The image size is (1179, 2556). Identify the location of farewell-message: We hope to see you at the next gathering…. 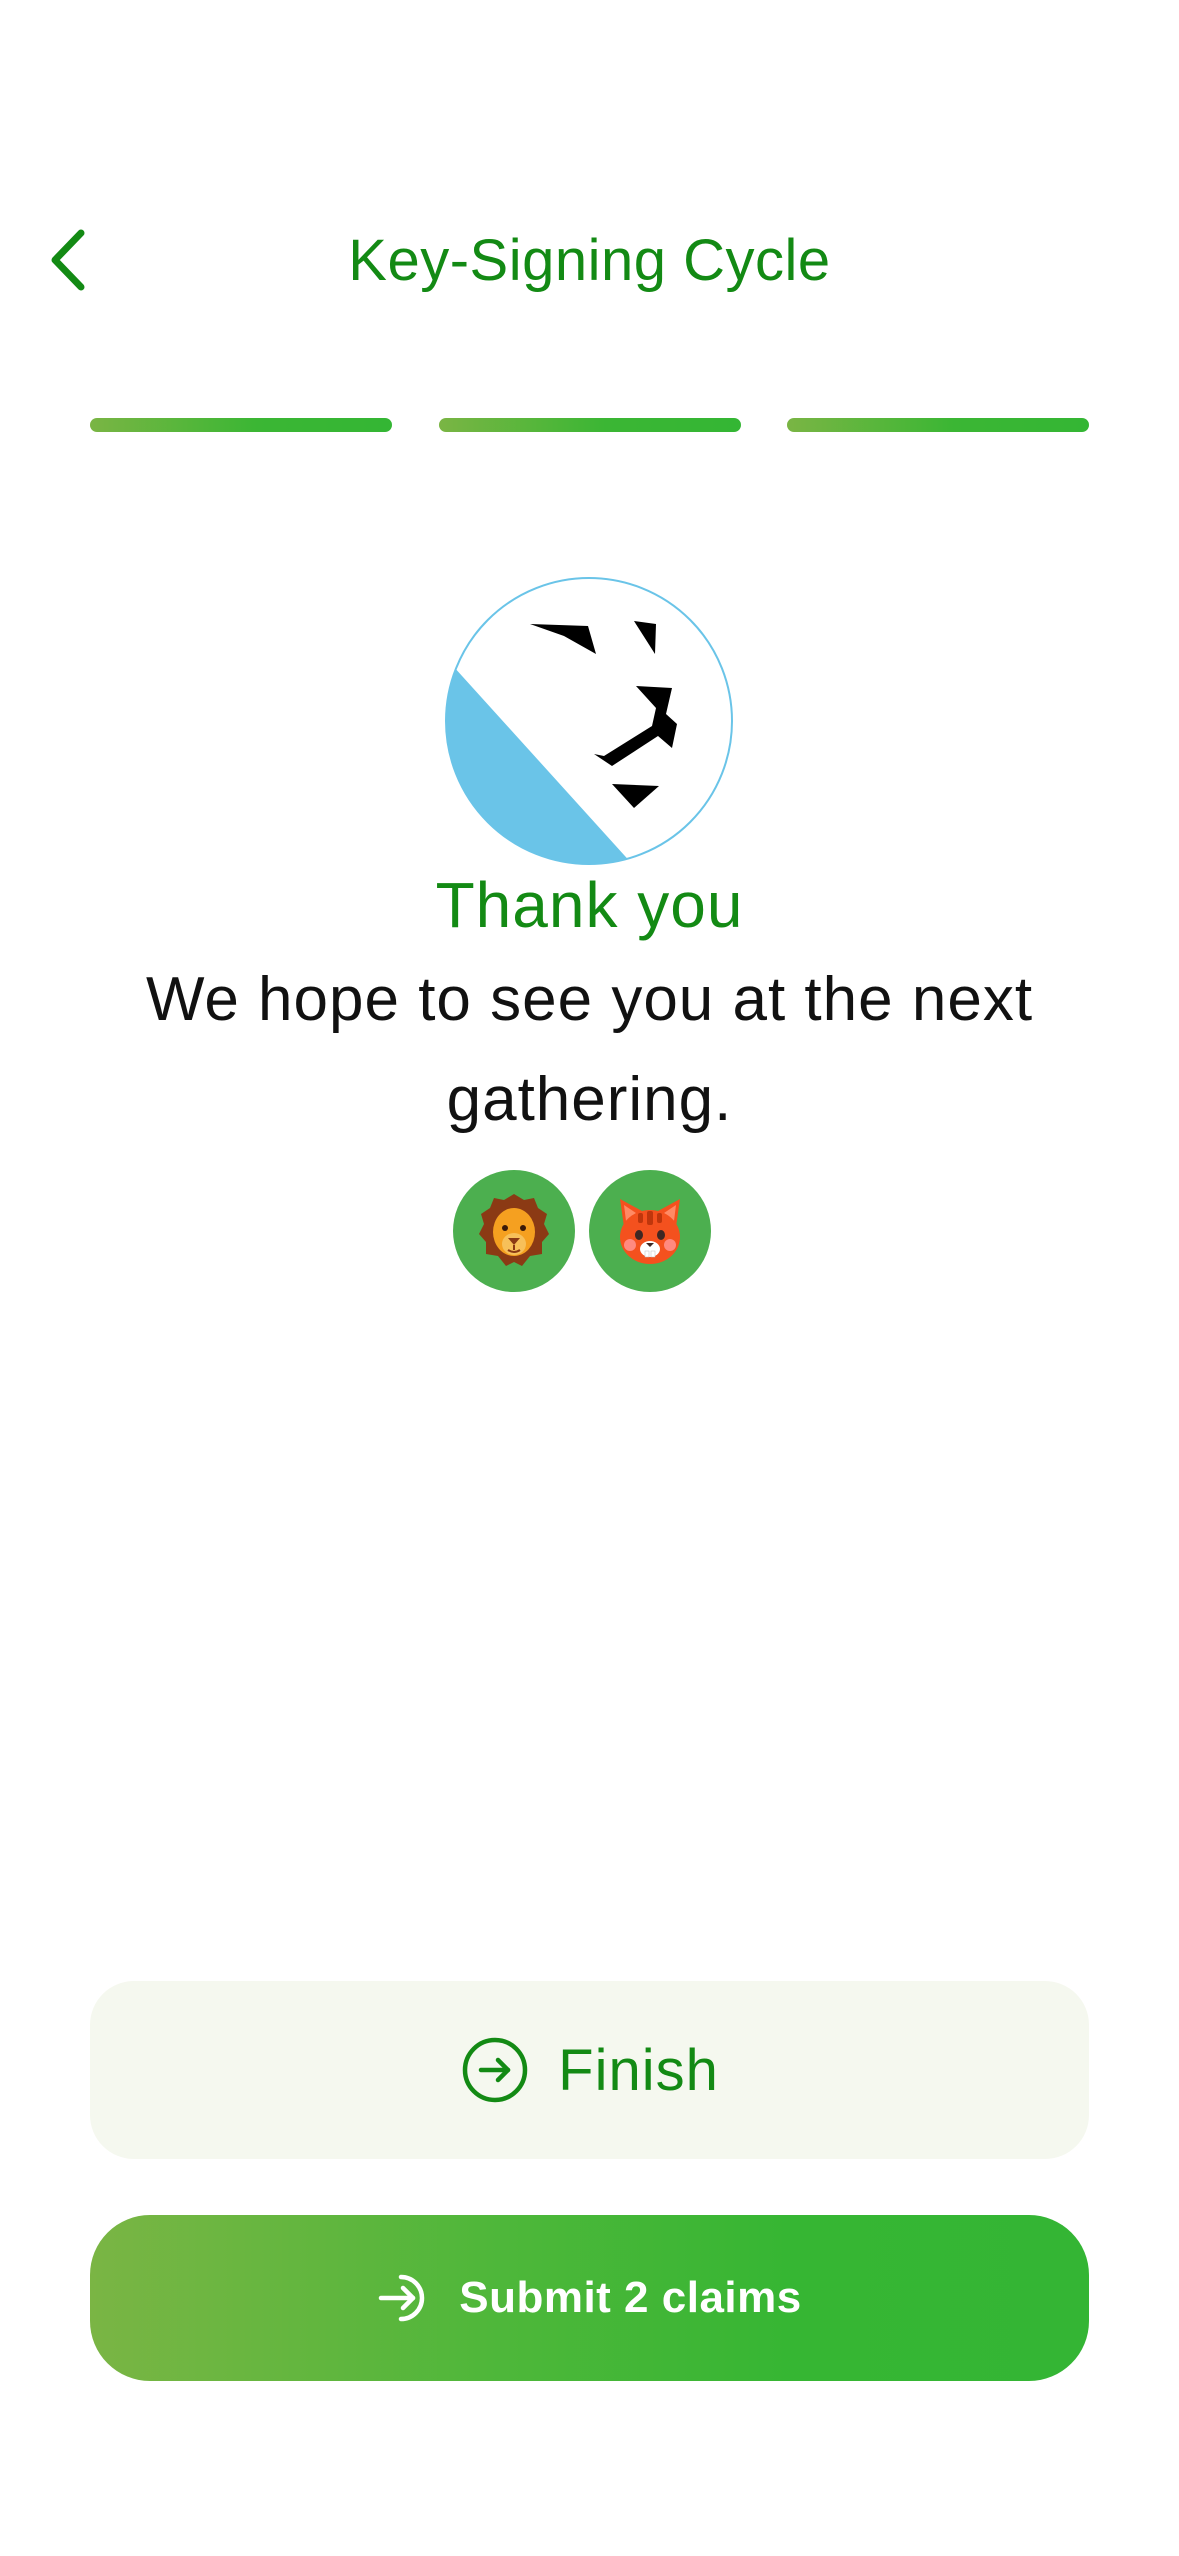
(589, 1049).